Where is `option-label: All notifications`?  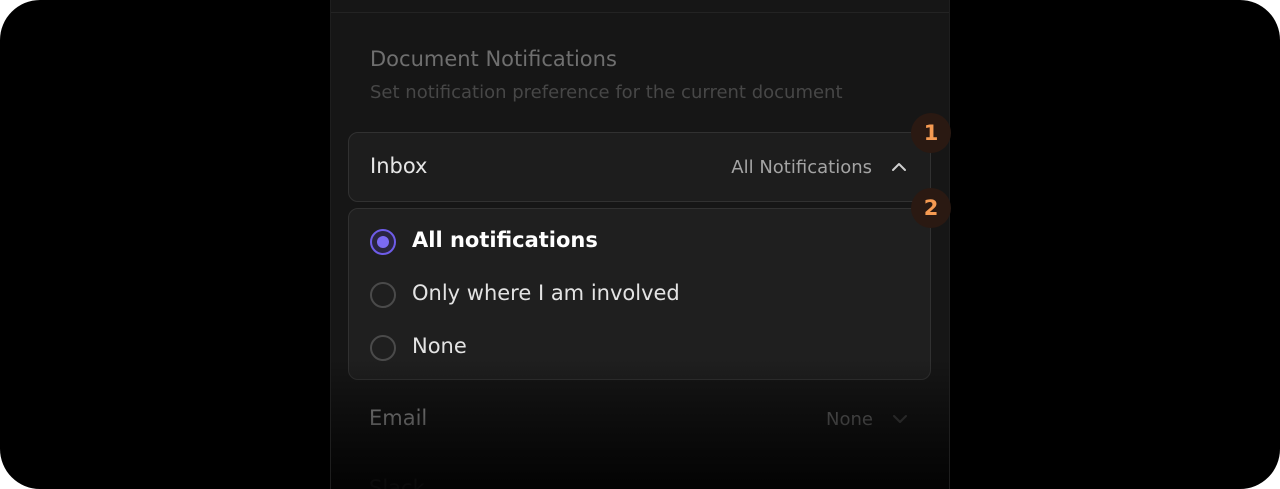 option-label: All notifications is located at coordinates (505, 240).